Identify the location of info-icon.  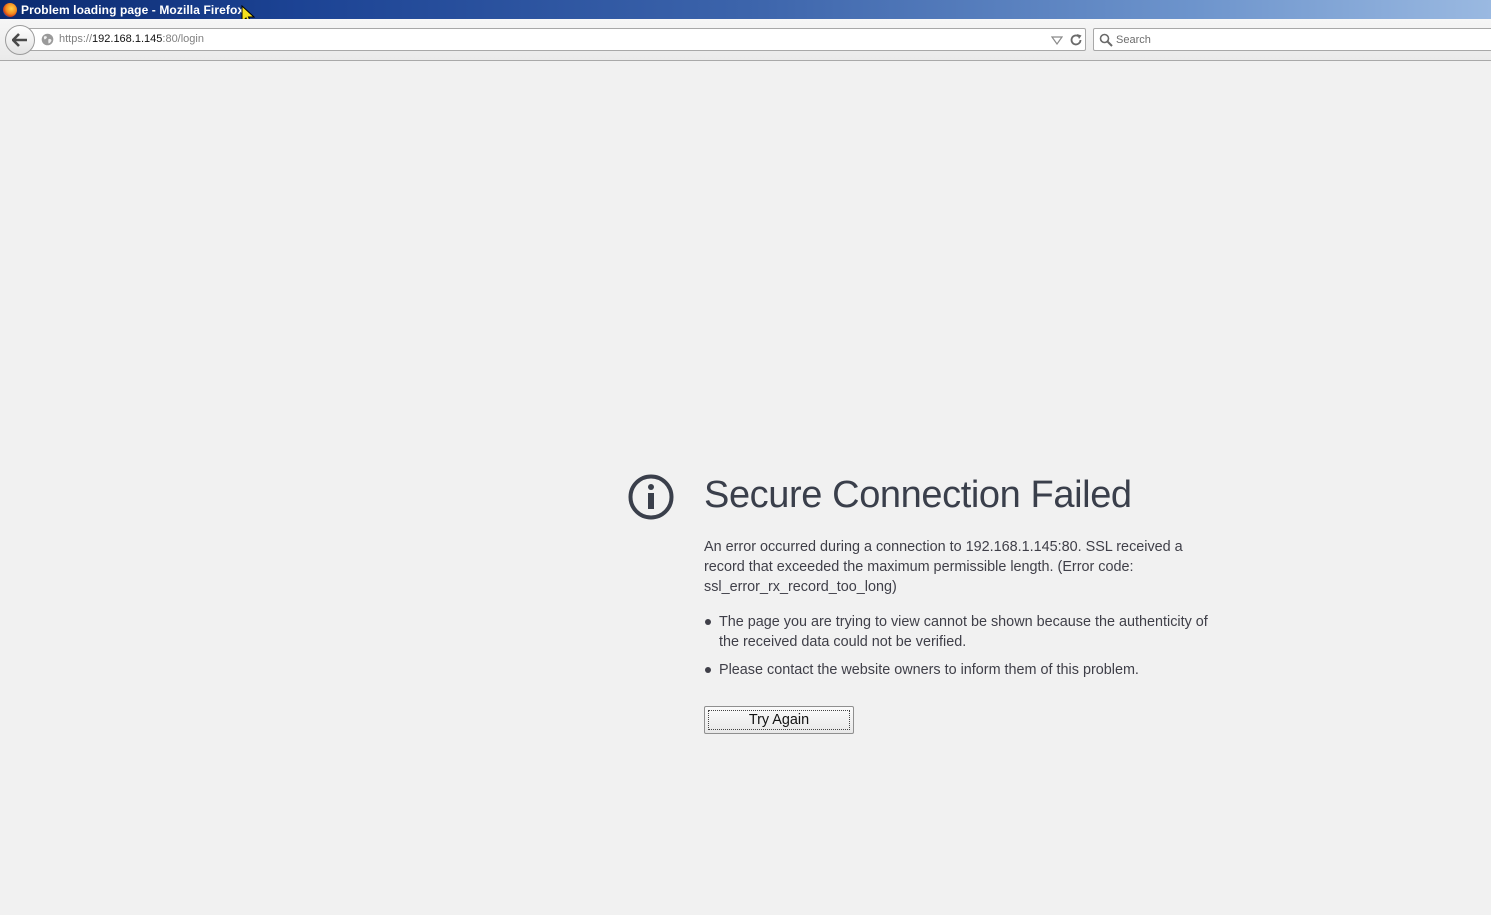
(651, 497).